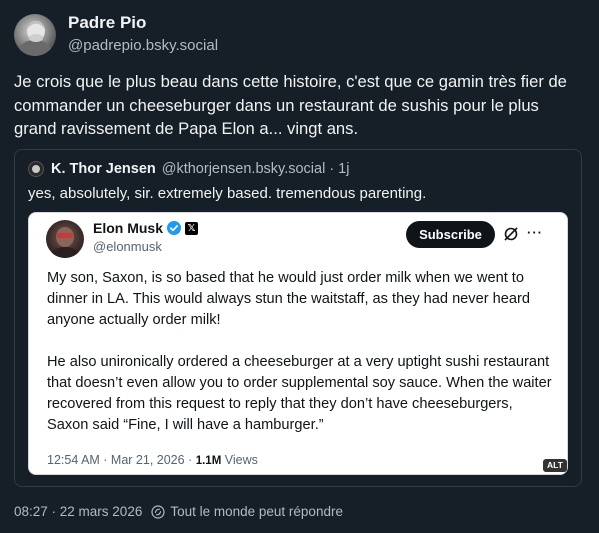 Image resolution: width=599 pixels, height=533 pixels. What do you see at coordinates (103, 169) in the screenshot?
I see `quoted-author-name: K. Thor Jensen` at bounding box center [103, 169].